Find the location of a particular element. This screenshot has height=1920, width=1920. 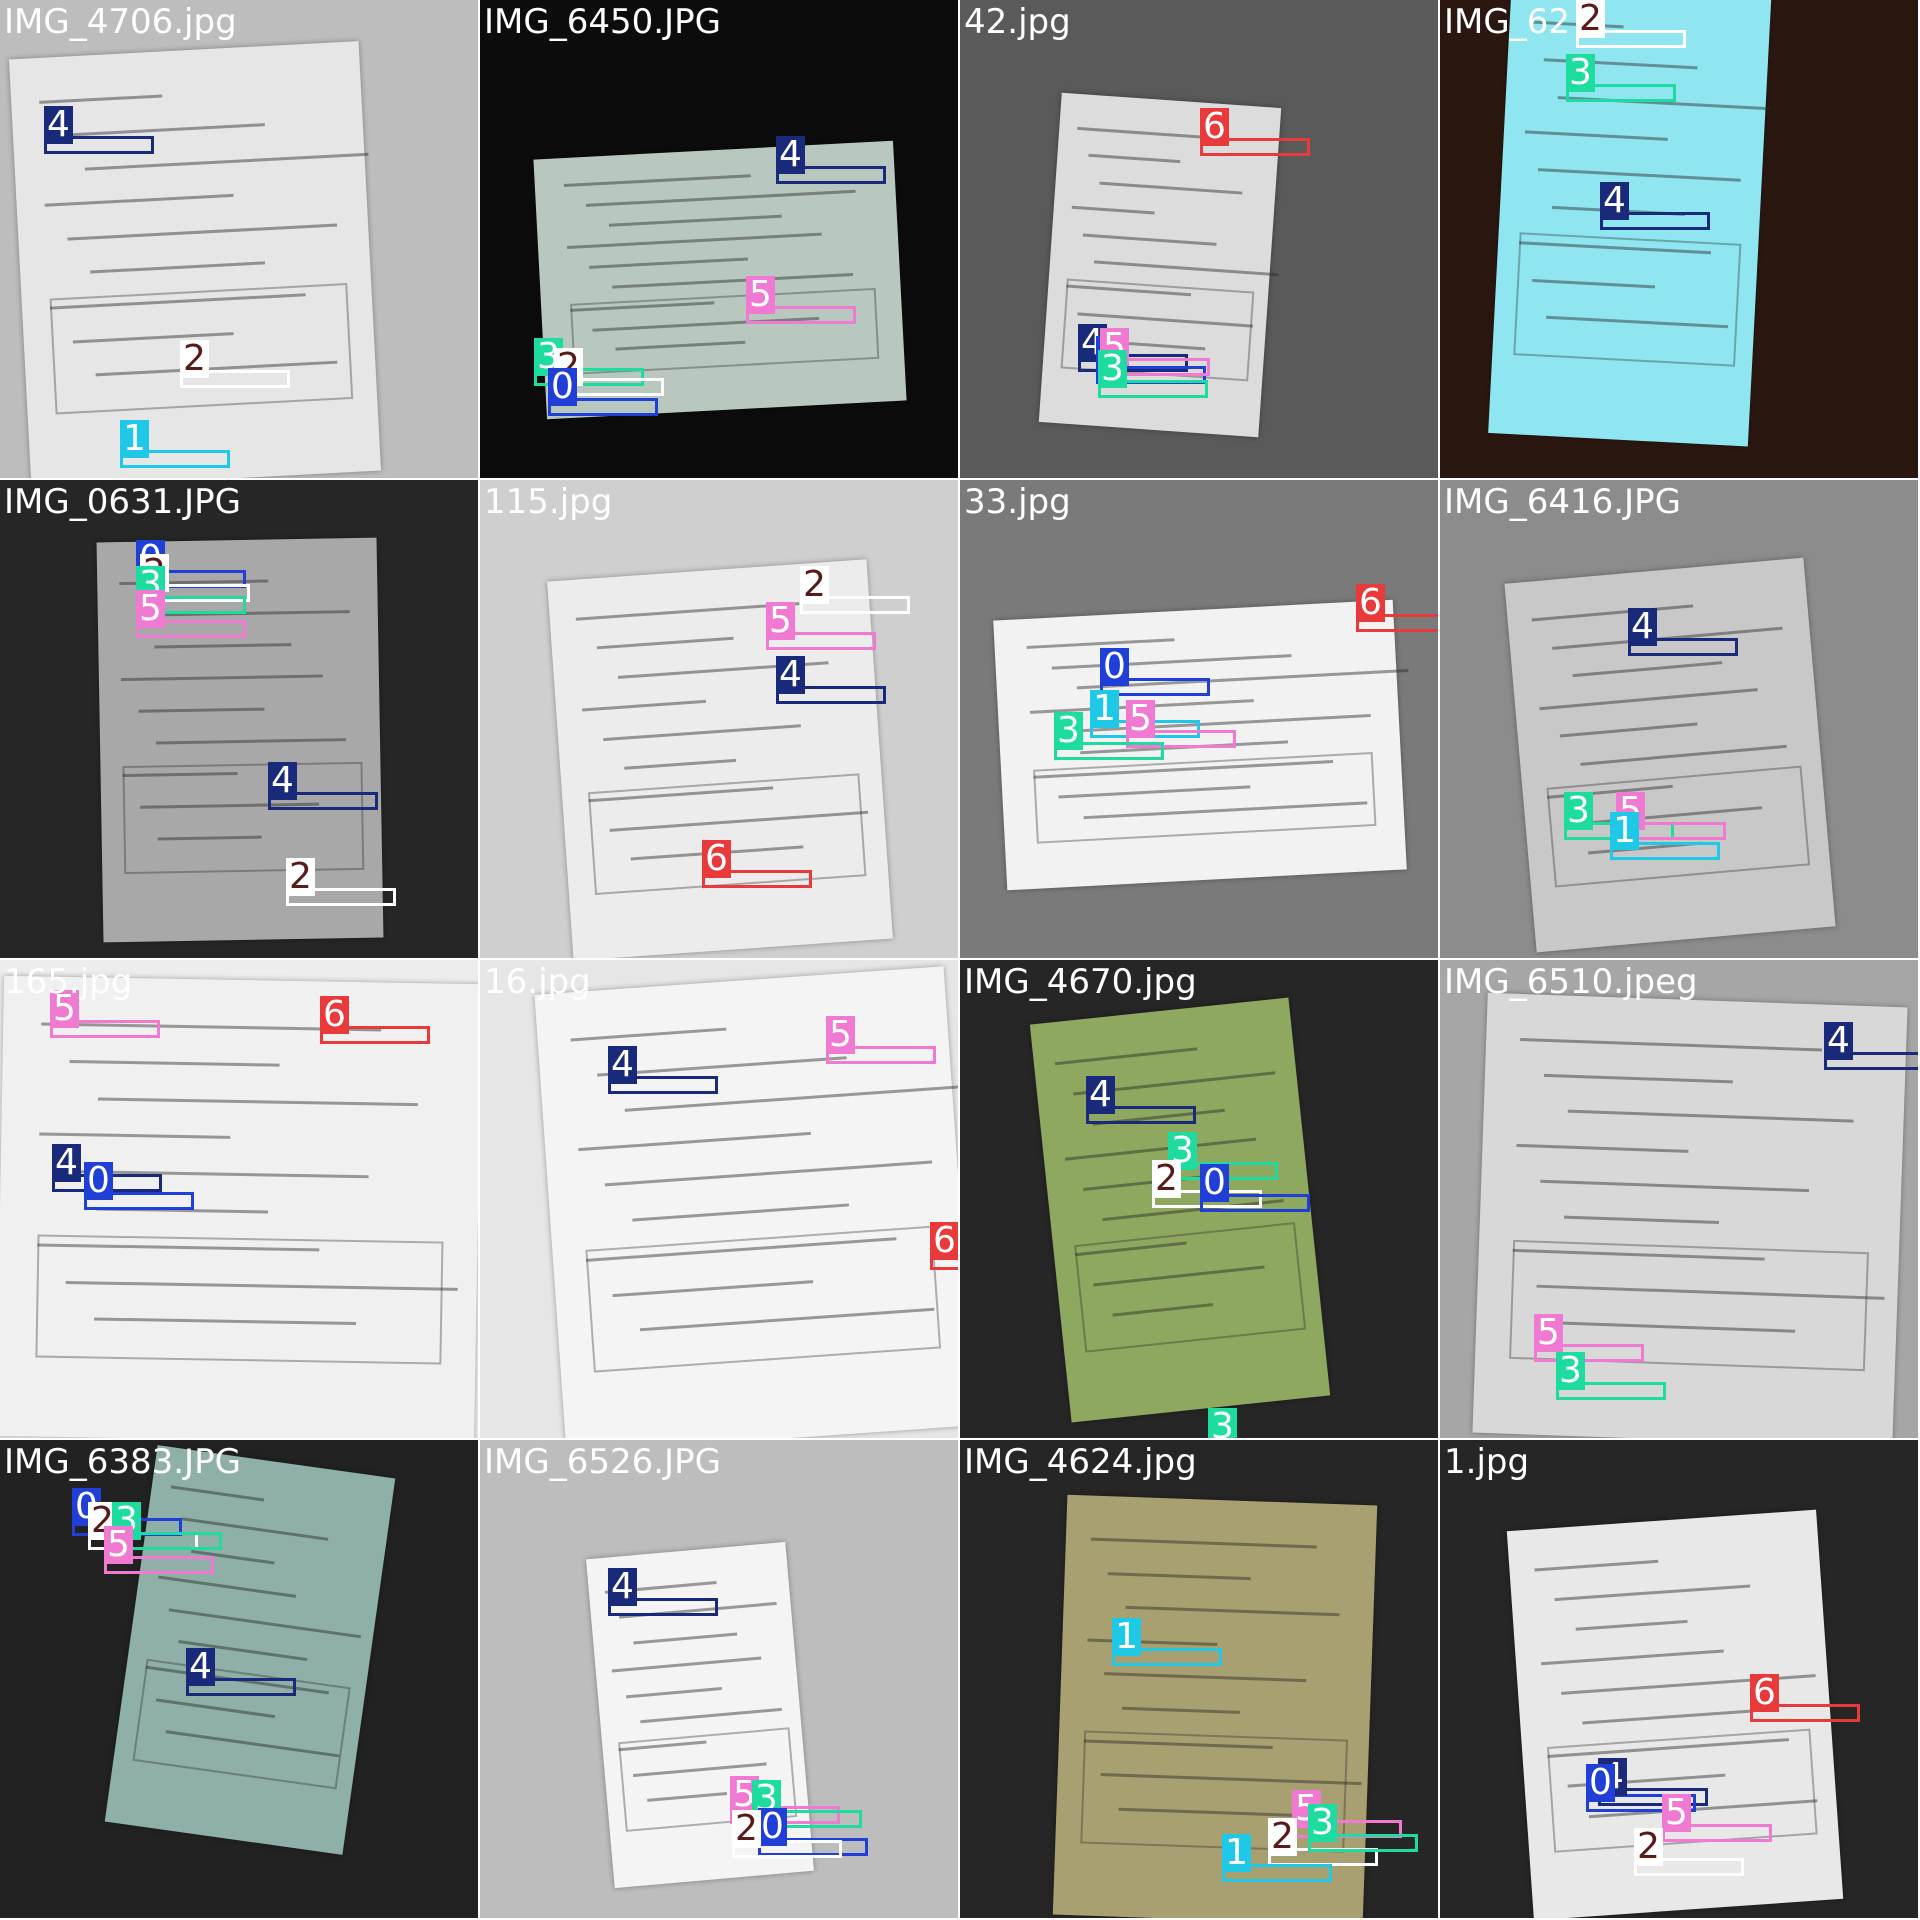

grid-tile: 115.jpg 2 5 4 6 is located at coordinates (719, 719).